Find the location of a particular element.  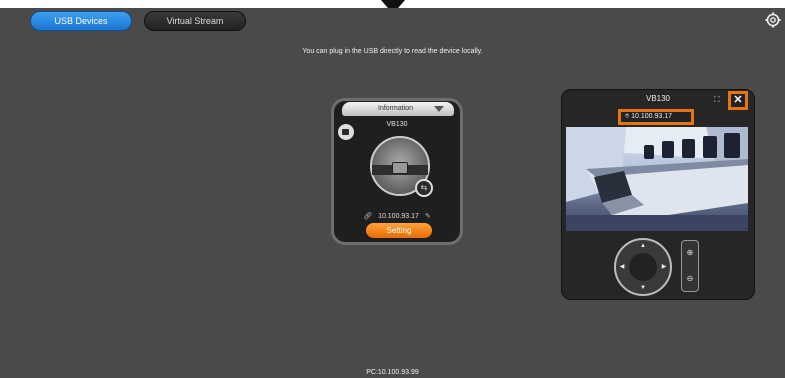

stream-ip-box: ⌾ 10.100.93.17 is located at coordinates (656, 117).